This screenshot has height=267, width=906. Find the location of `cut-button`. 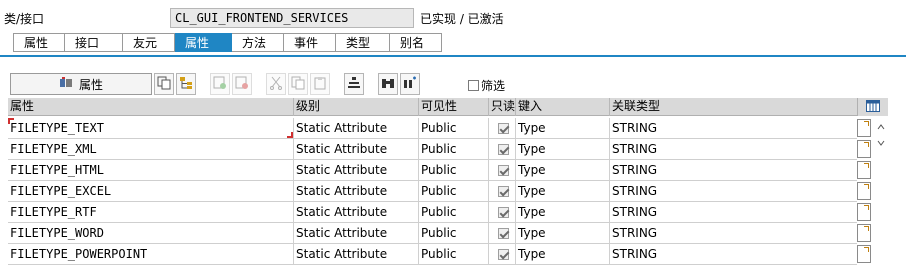

cut-button is located at coordinates (276, 84).